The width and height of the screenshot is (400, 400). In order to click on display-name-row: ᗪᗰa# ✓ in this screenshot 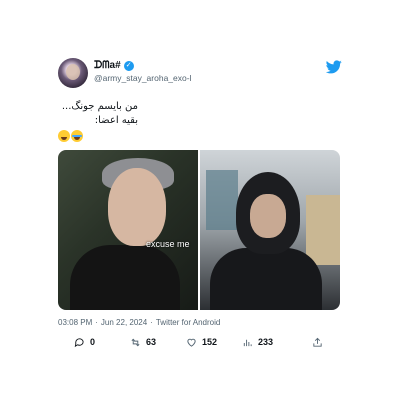, I will do `click(114, 65)`.